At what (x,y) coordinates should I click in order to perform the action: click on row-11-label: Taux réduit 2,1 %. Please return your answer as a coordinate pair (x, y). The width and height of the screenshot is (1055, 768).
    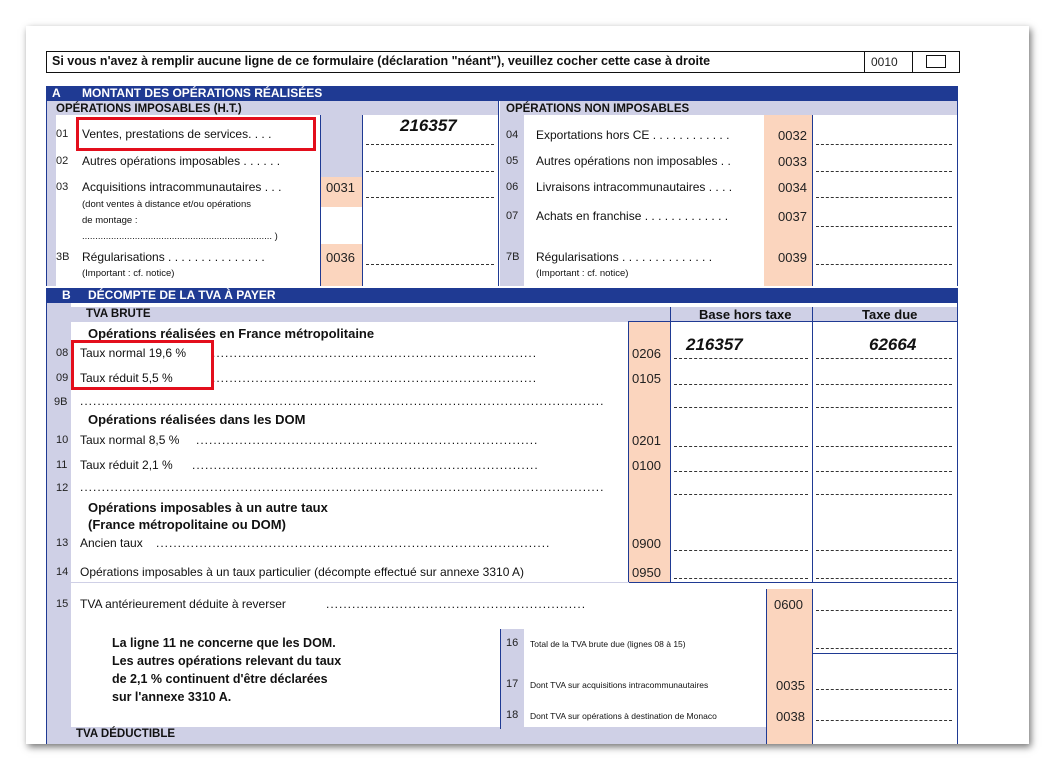
    Looking at the image, I should click on (126, 465).